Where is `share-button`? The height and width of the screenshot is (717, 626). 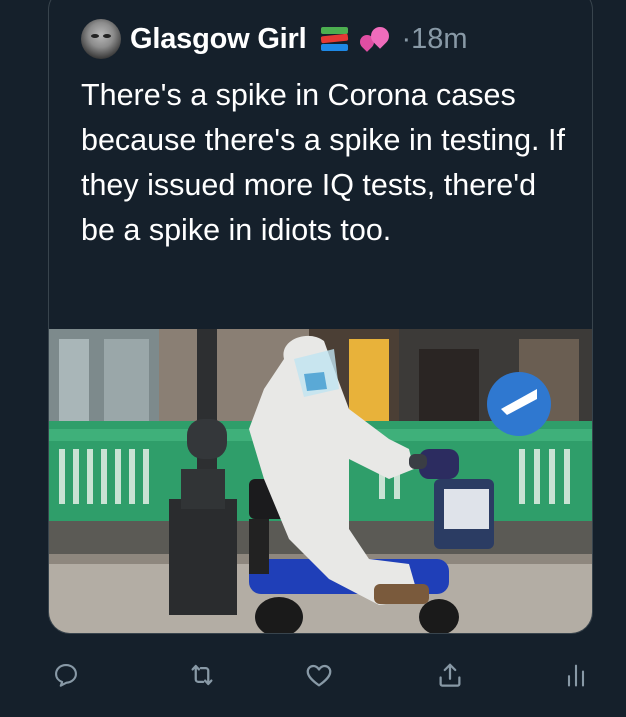
share-button is located at coordinates (450, 675).